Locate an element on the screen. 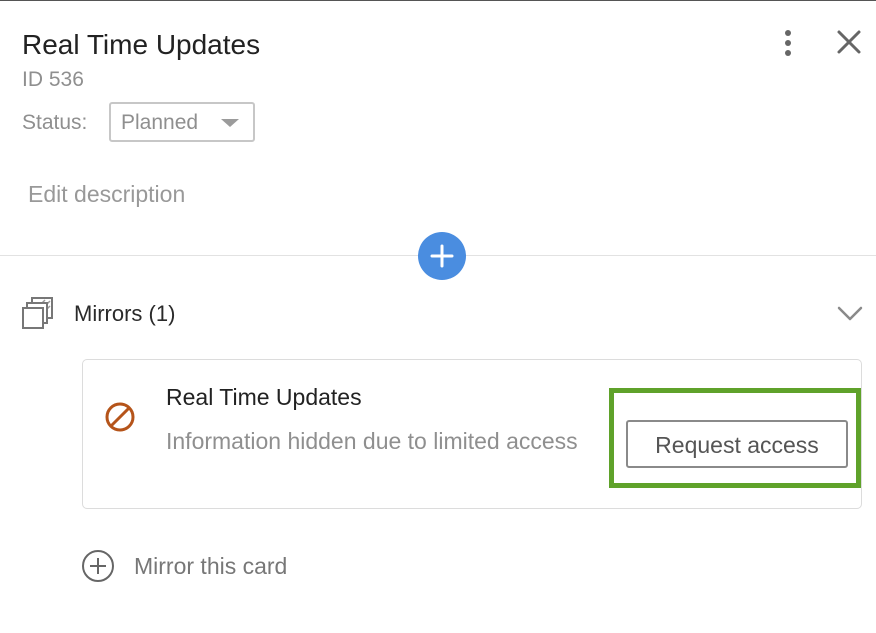  mirrors-section-label: Mirrors (1) is located at coordinates (125, 313).